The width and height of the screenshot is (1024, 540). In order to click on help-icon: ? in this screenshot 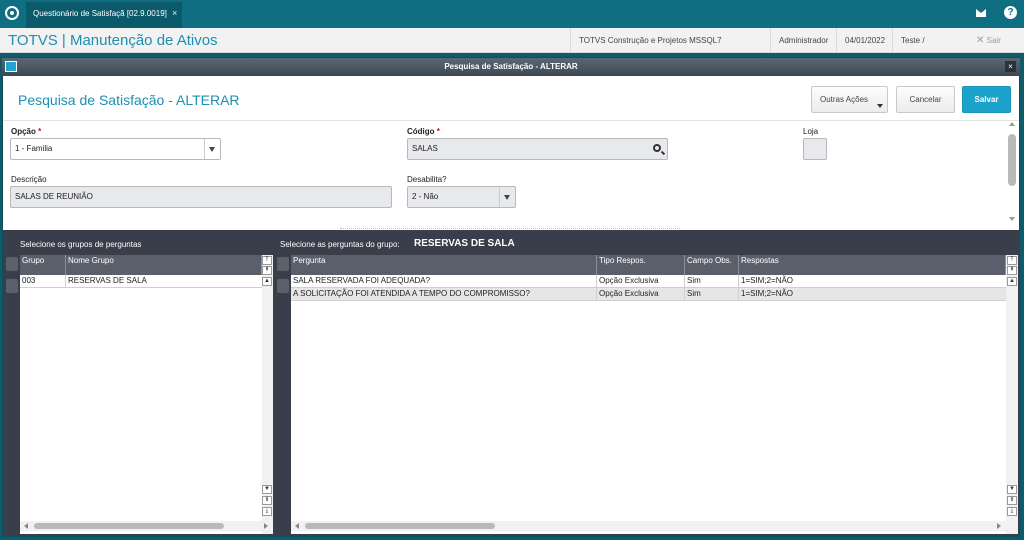, I will do `click(1010, 12)`.